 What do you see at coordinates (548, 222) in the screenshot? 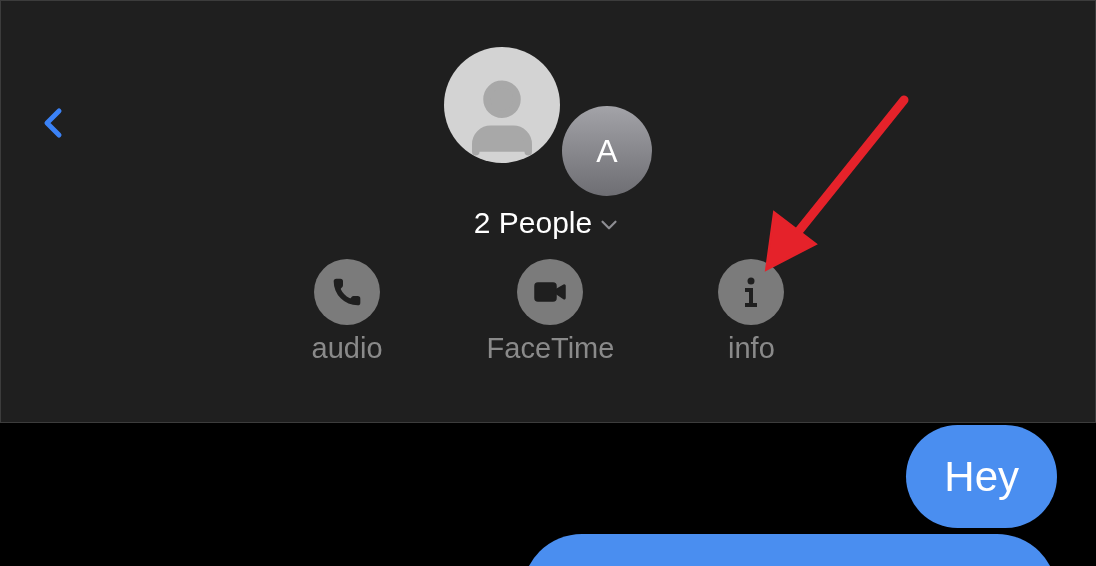
I see `people-dropdown: 2 People` at bounding box center [548, 222].